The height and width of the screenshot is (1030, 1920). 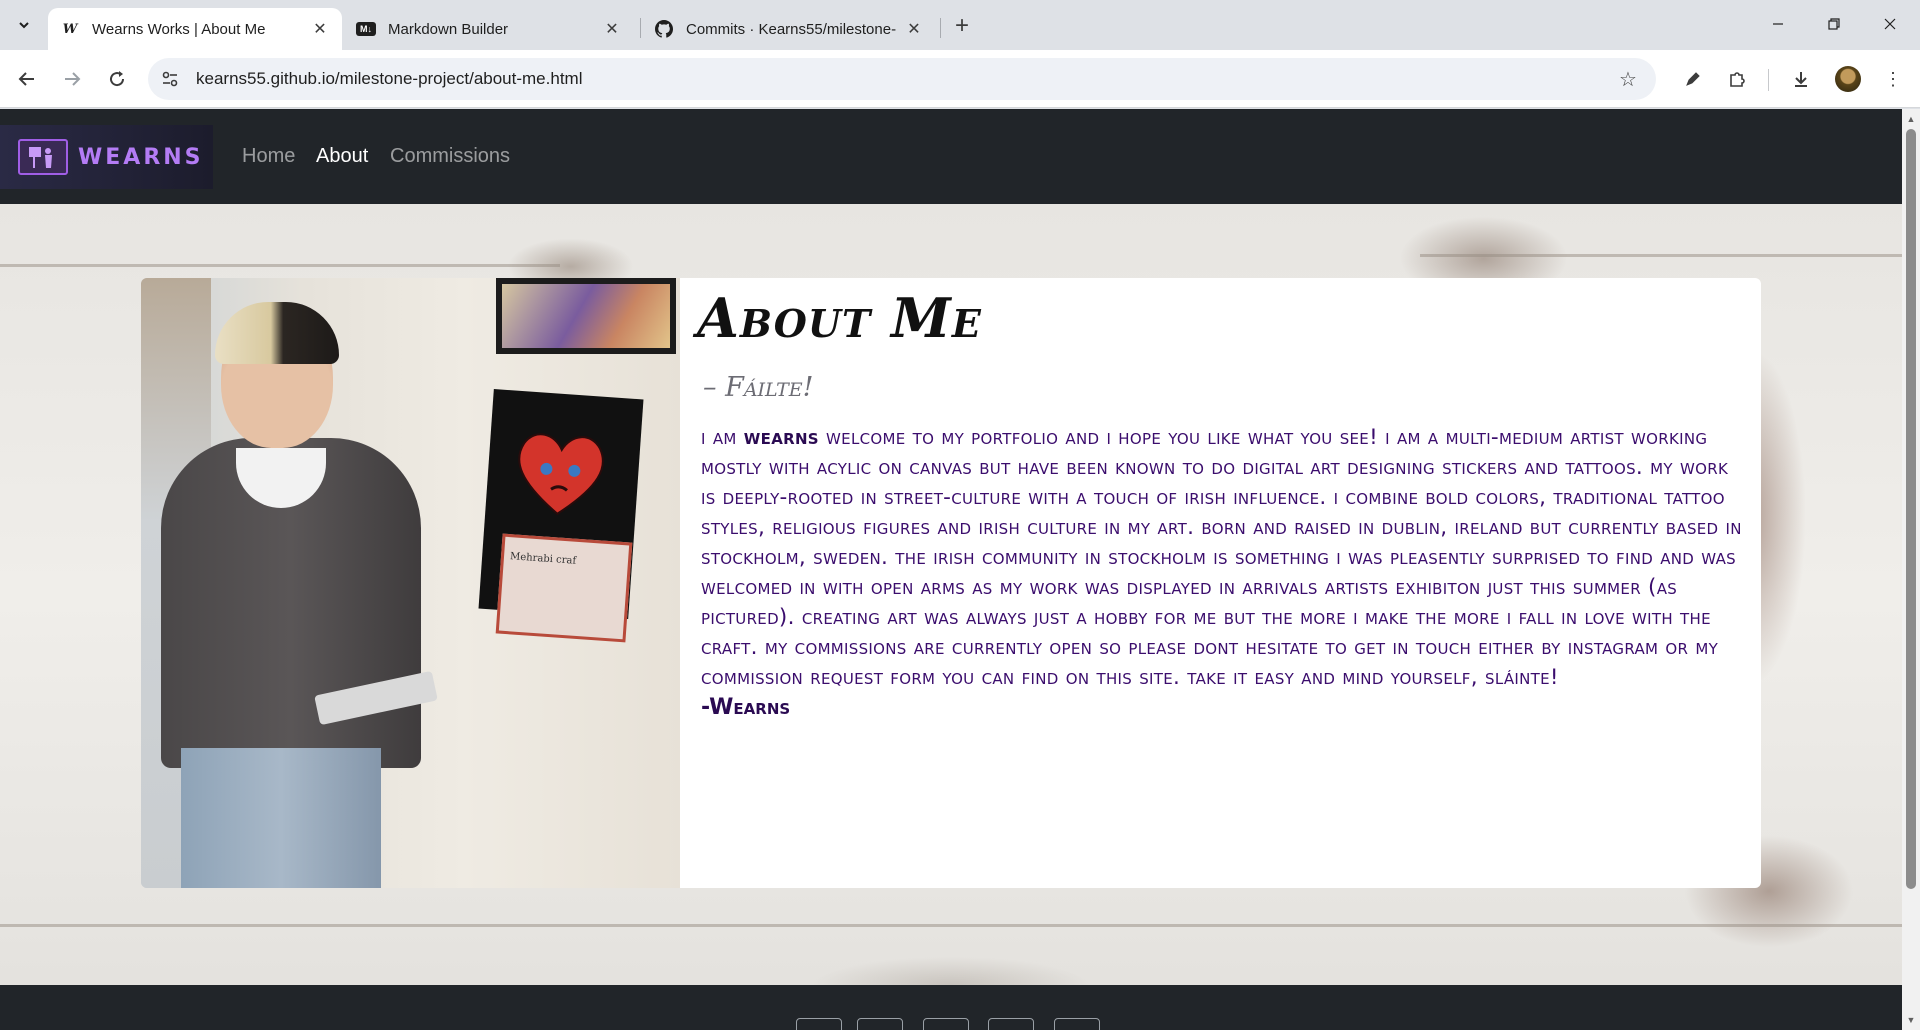 I want to click on reload-icon, so click(x=117, y=79).